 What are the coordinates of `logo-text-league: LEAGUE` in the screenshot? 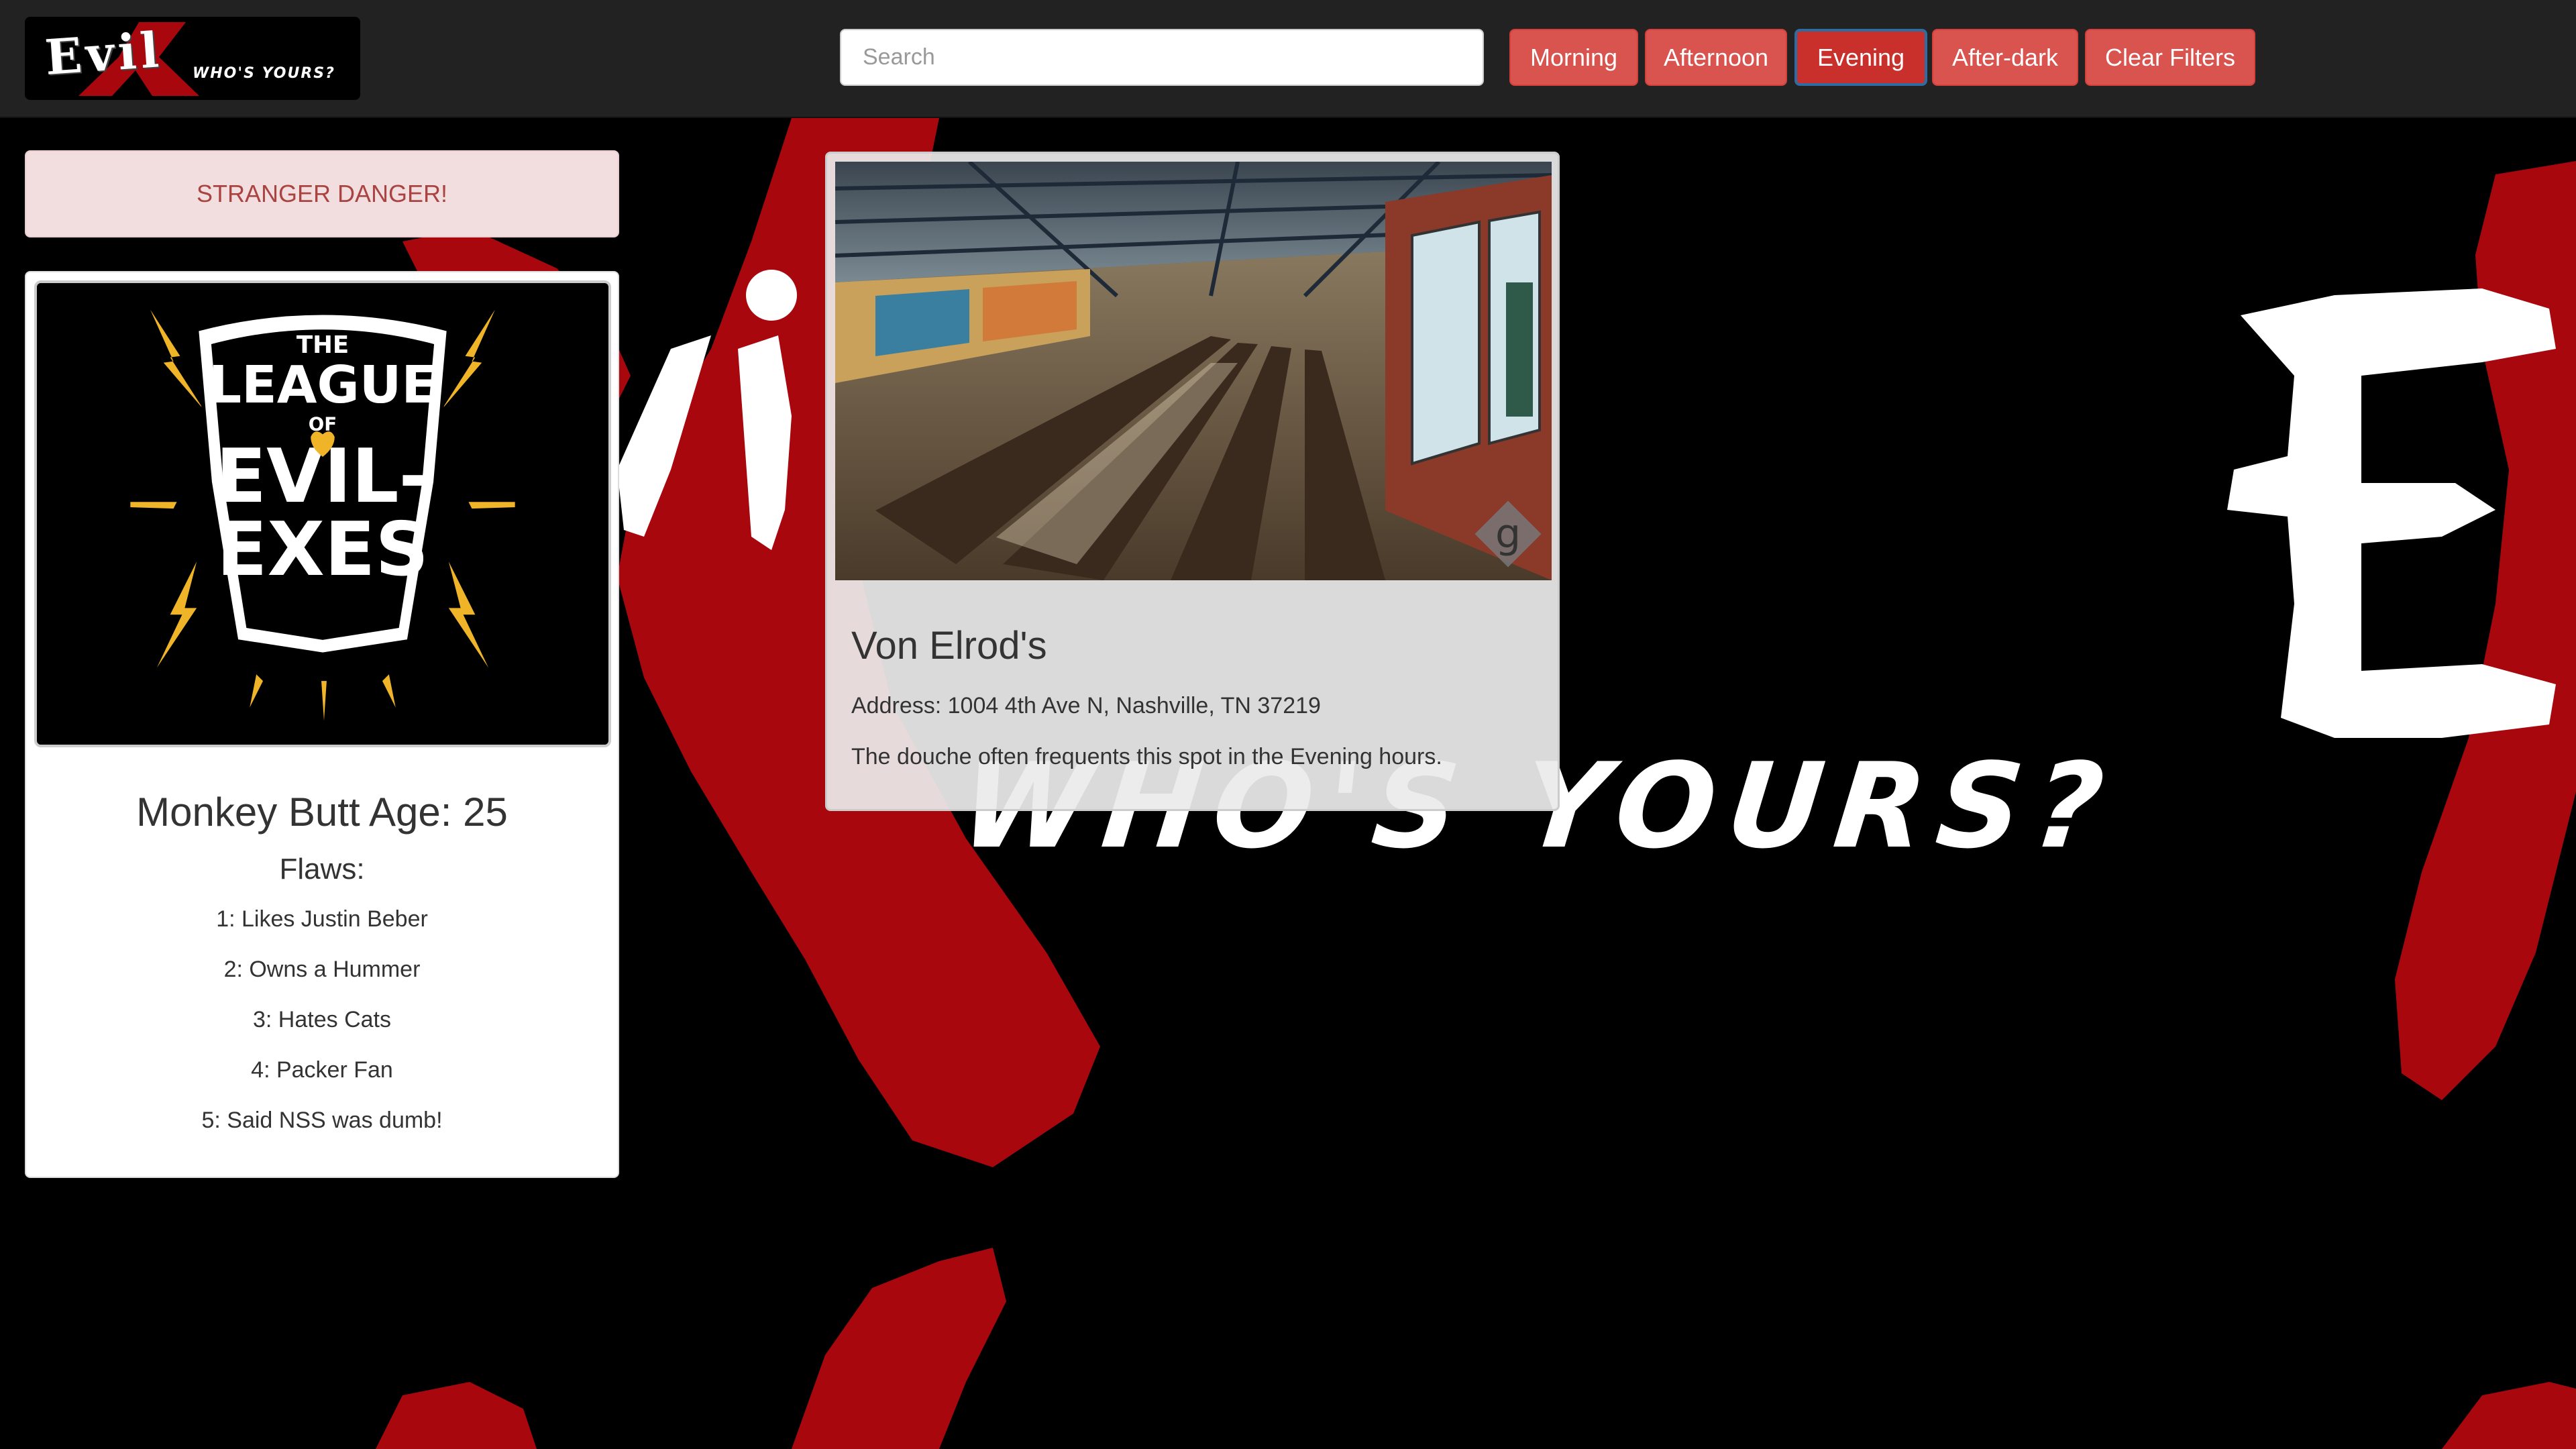 It's located at (323, 385).